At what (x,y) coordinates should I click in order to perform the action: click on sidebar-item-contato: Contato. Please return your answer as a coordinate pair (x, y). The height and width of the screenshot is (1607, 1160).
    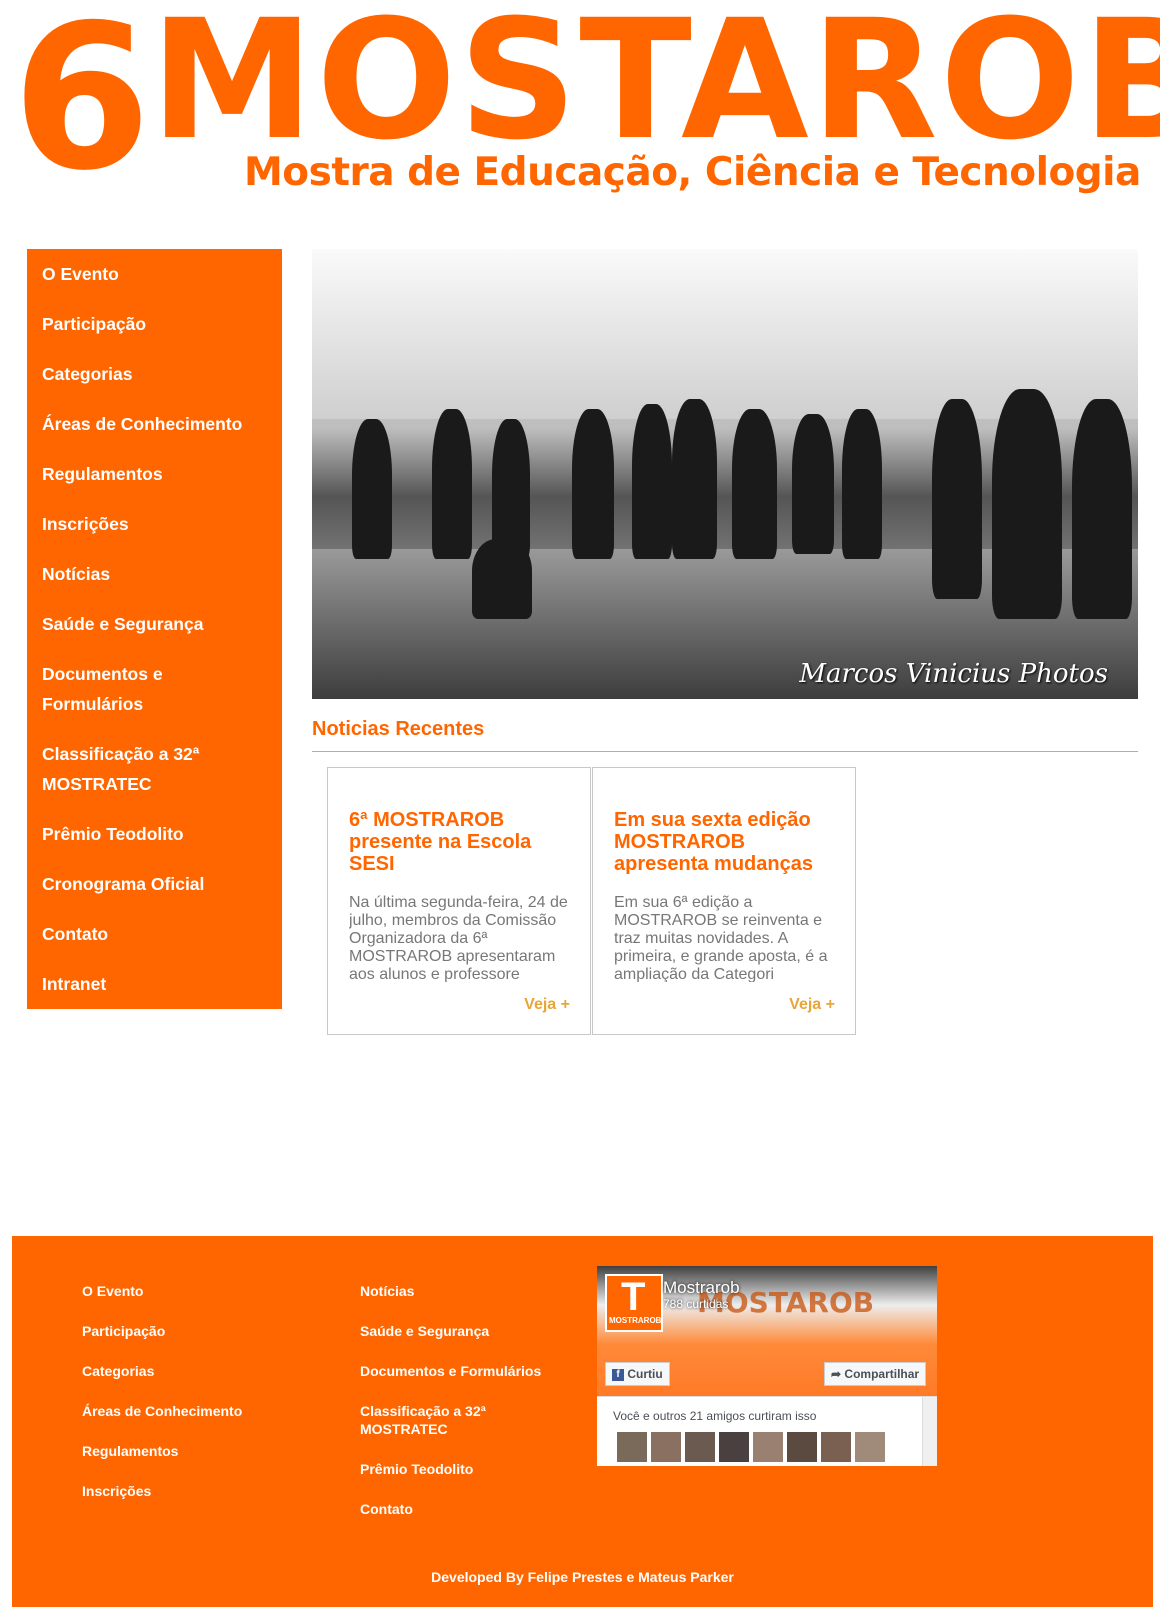
    Looking at the image, I should click on (154, 934).